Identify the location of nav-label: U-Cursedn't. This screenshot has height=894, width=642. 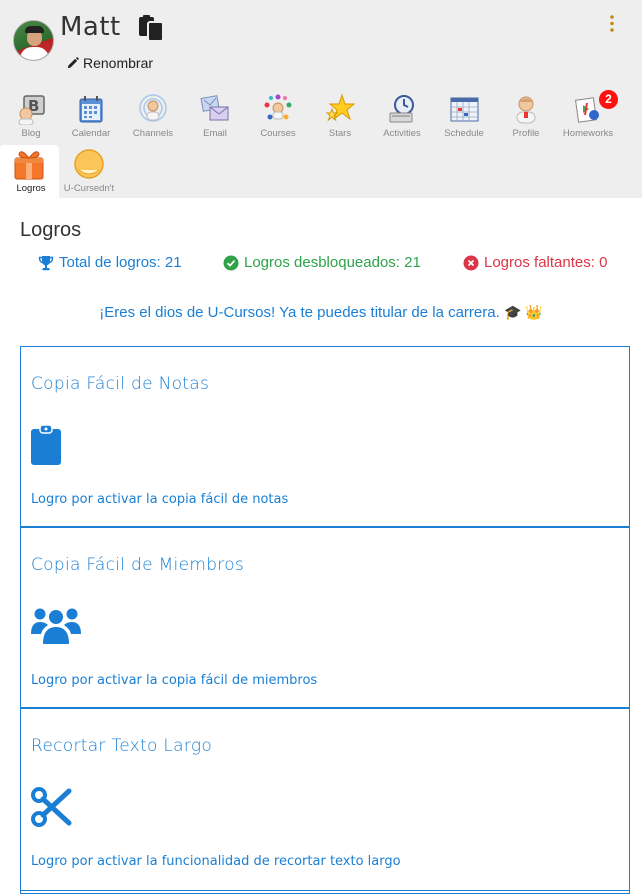
(89, 188).